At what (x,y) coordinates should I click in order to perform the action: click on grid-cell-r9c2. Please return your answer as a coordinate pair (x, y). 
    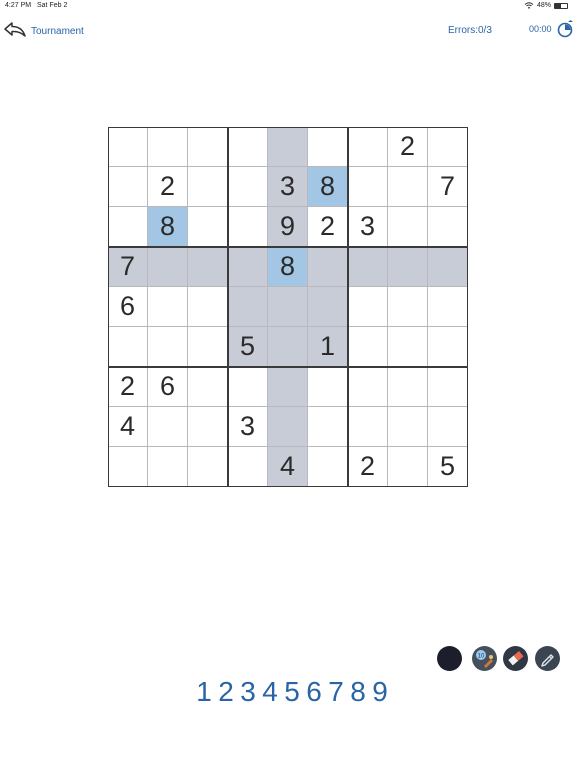
    Looking at the image, I should click on (168, 467).